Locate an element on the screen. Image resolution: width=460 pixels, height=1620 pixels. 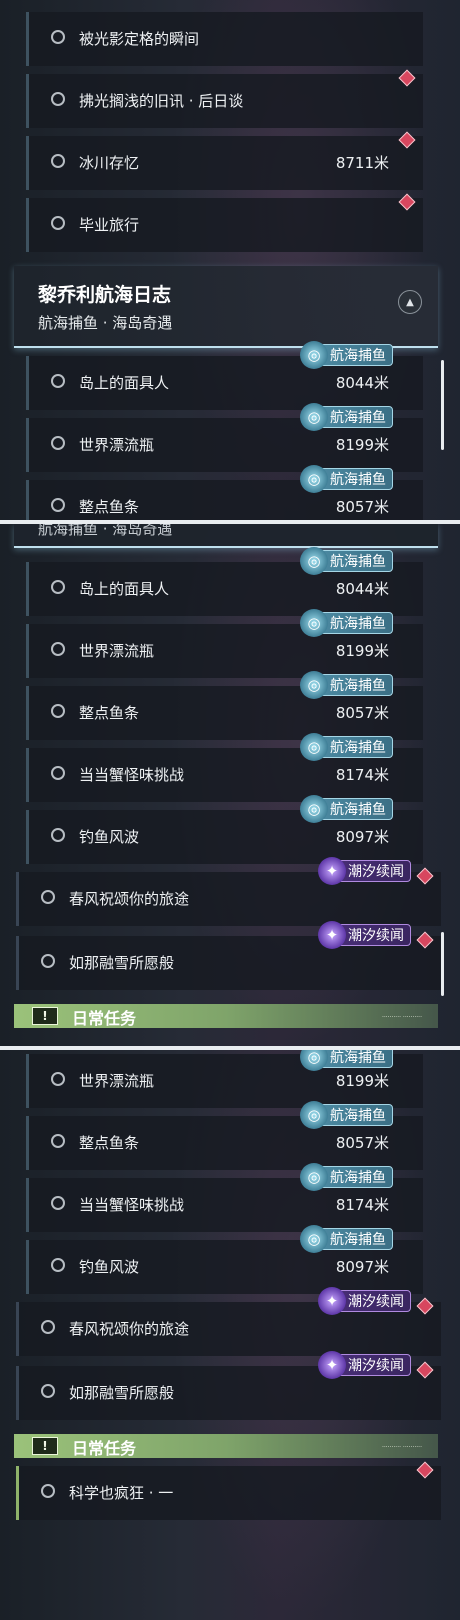
quest-item: 毕业旅行 is located at coordinates (224, 222).